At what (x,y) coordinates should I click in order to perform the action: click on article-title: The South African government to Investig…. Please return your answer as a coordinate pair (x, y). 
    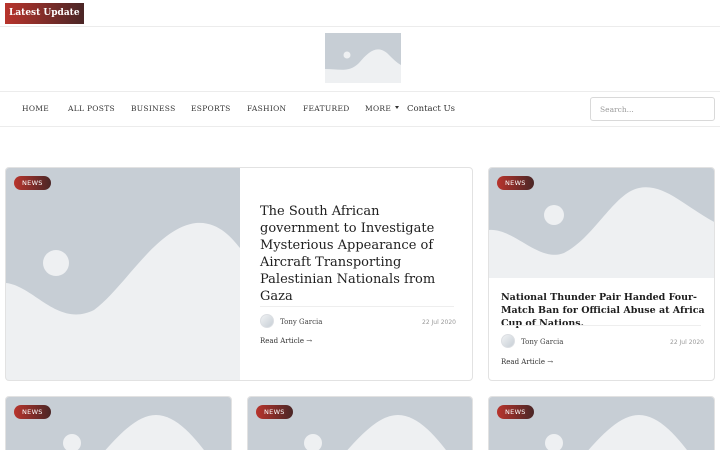
    Looking at the image, I should click on (360, 254).